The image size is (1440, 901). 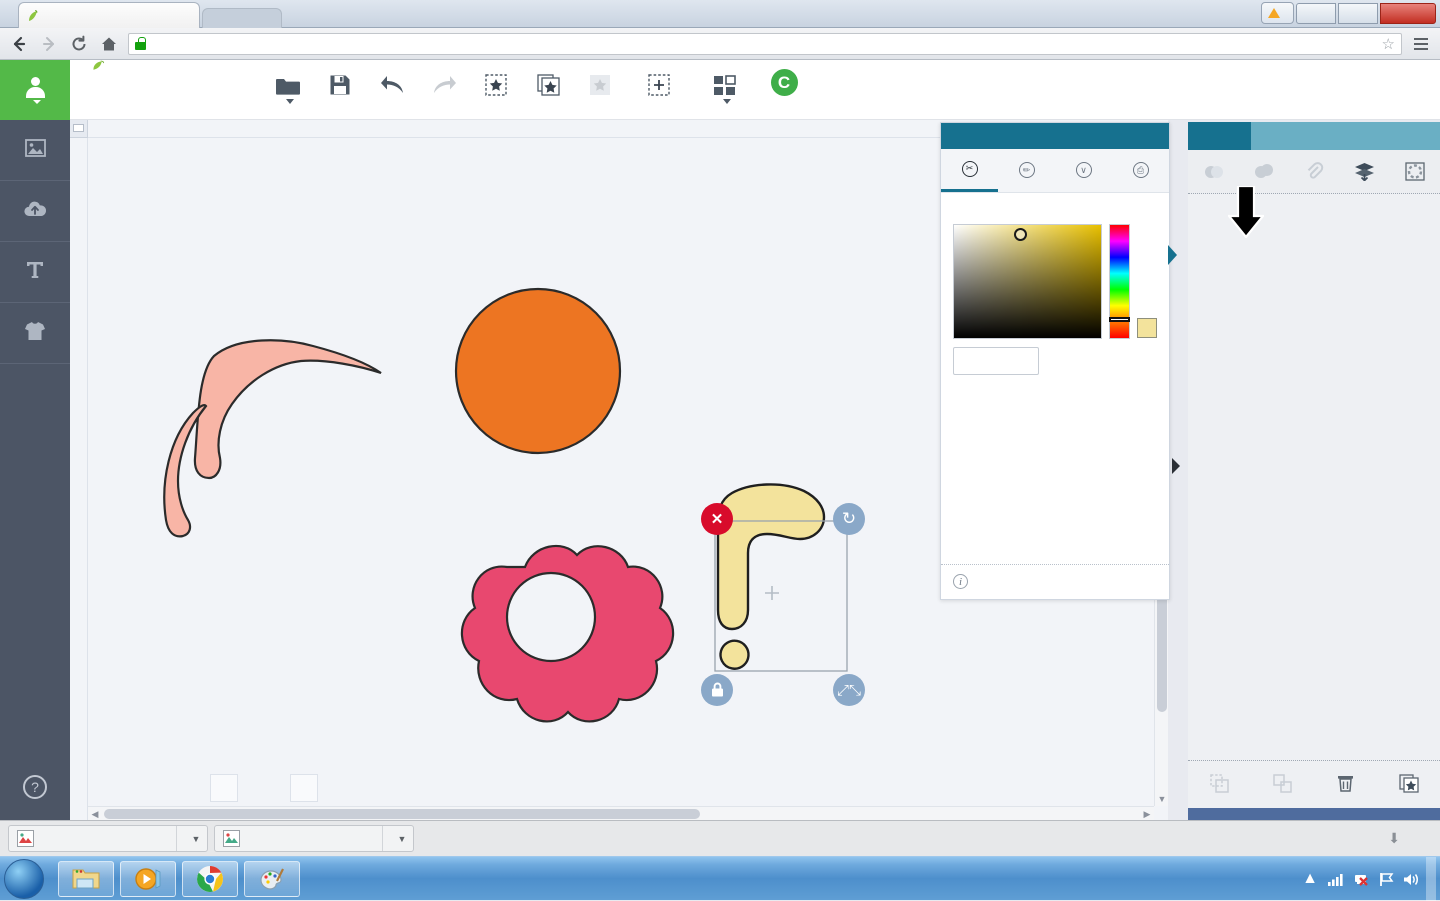 I want to click on rotate-handle: ↻, so click(x=849, y=519).